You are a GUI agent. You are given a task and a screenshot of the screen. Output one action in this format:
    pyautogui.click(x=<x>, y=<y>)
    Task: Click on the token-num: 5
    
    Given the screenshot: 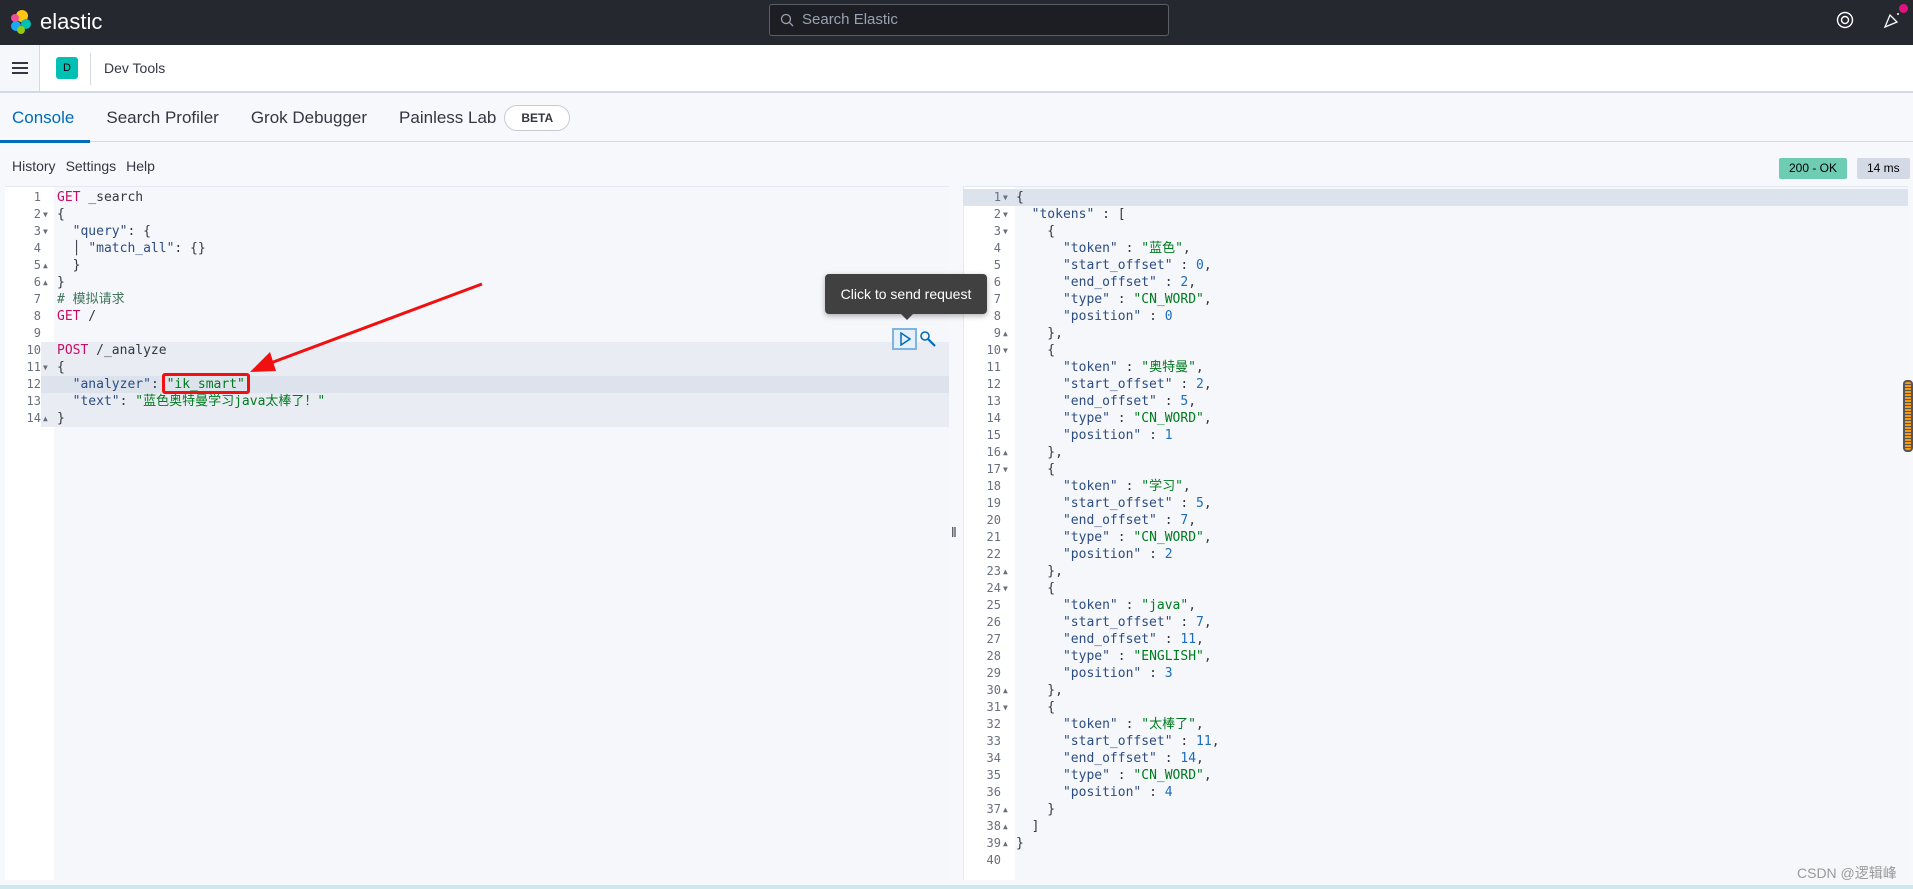 What is the action you would take?
    pyautogui.click(x=1200, y=503)
    